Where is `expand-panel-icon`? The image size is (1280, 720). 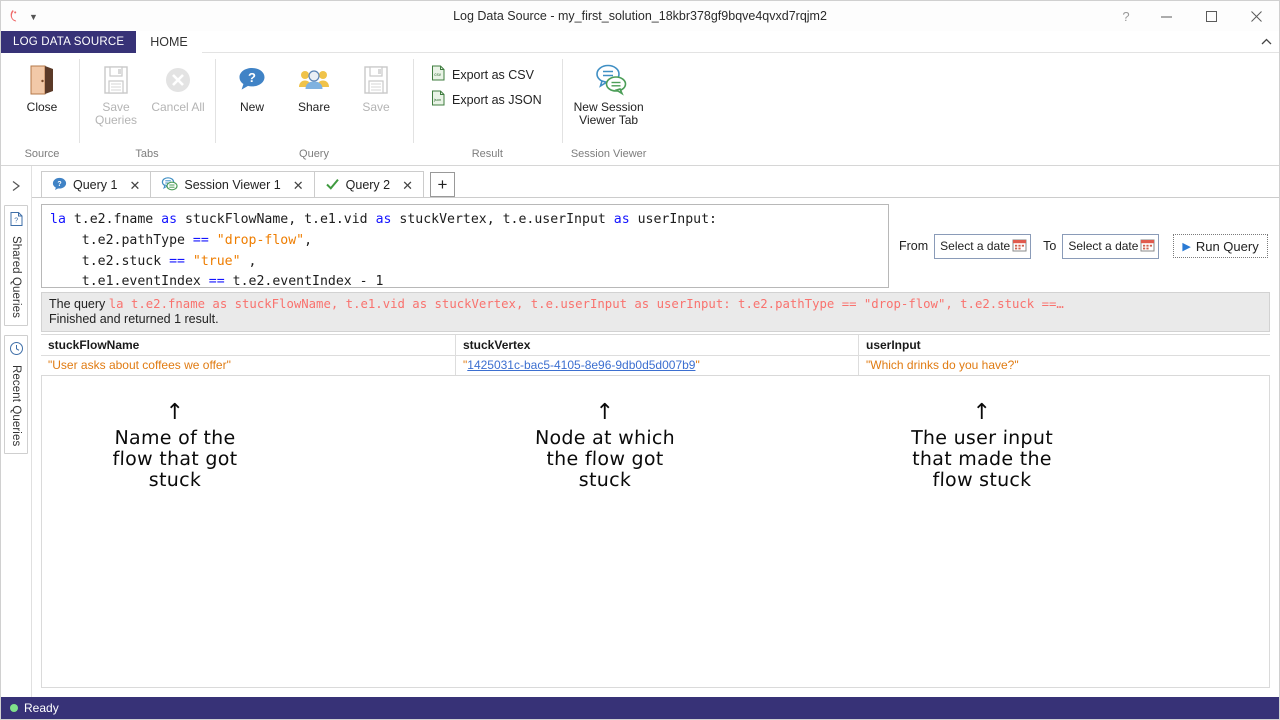
expand-panel-icon is located at coordinates (16, 186).